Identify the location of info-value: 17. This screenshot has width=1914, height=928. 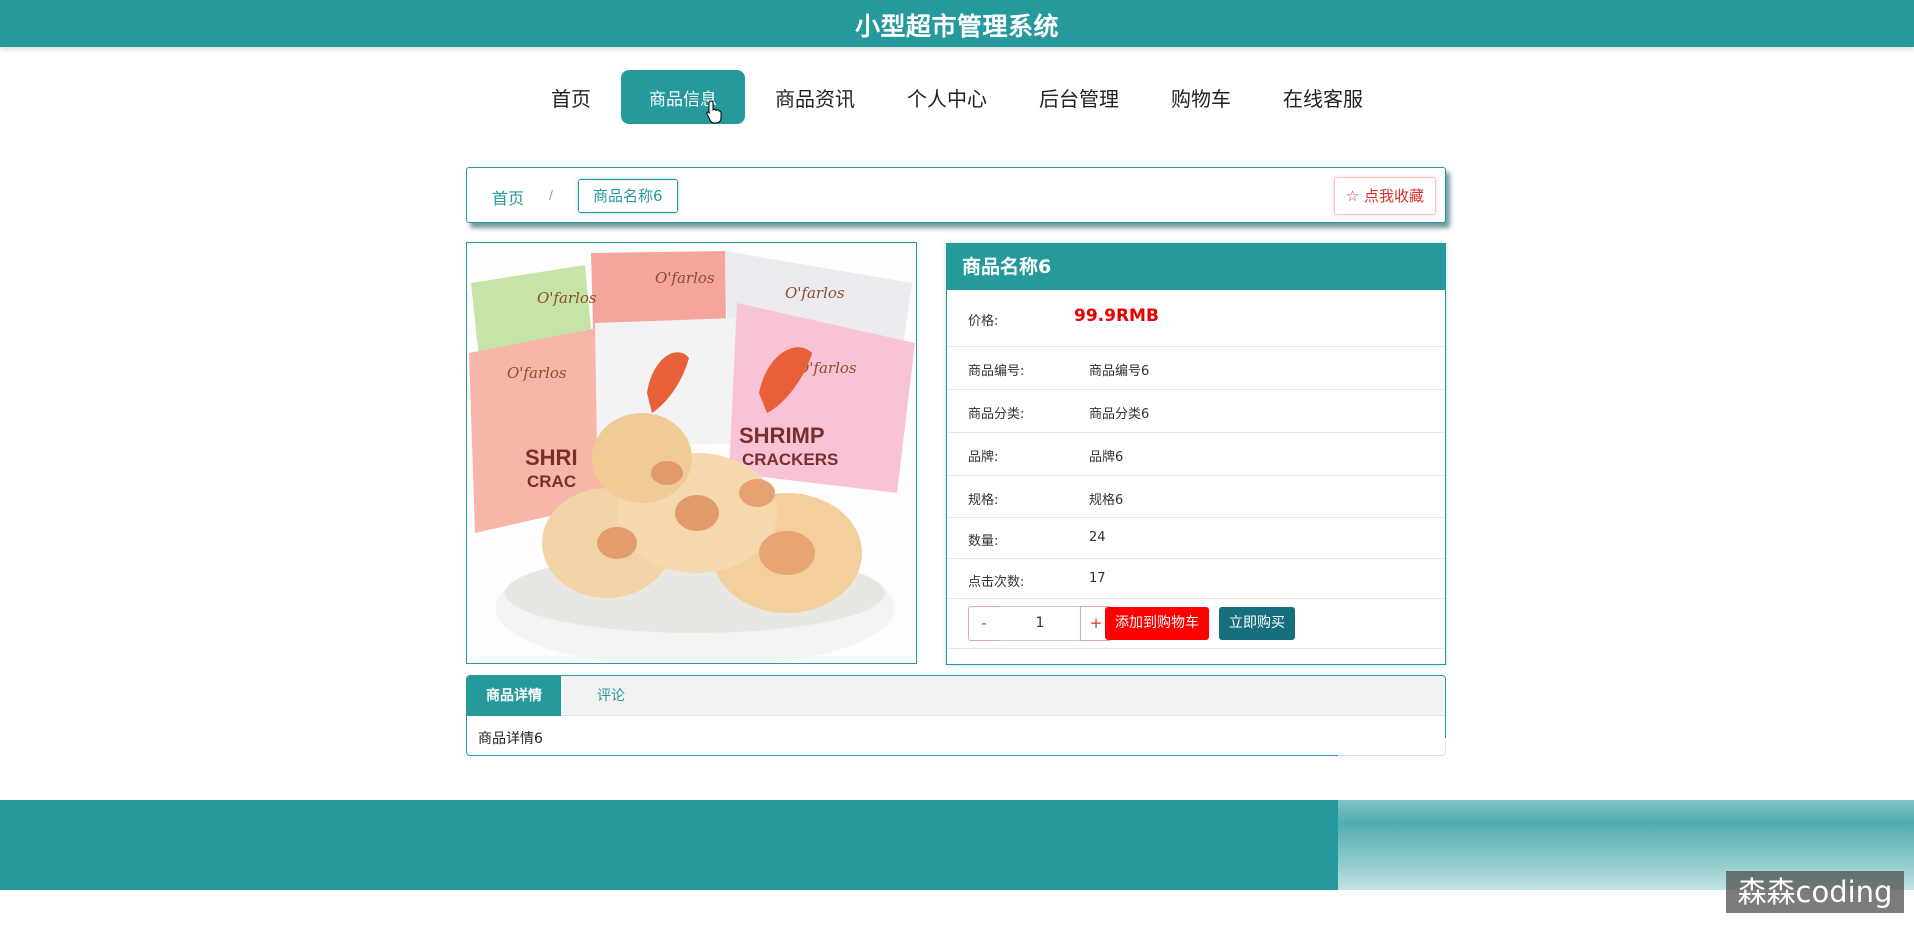
(1097, 578).